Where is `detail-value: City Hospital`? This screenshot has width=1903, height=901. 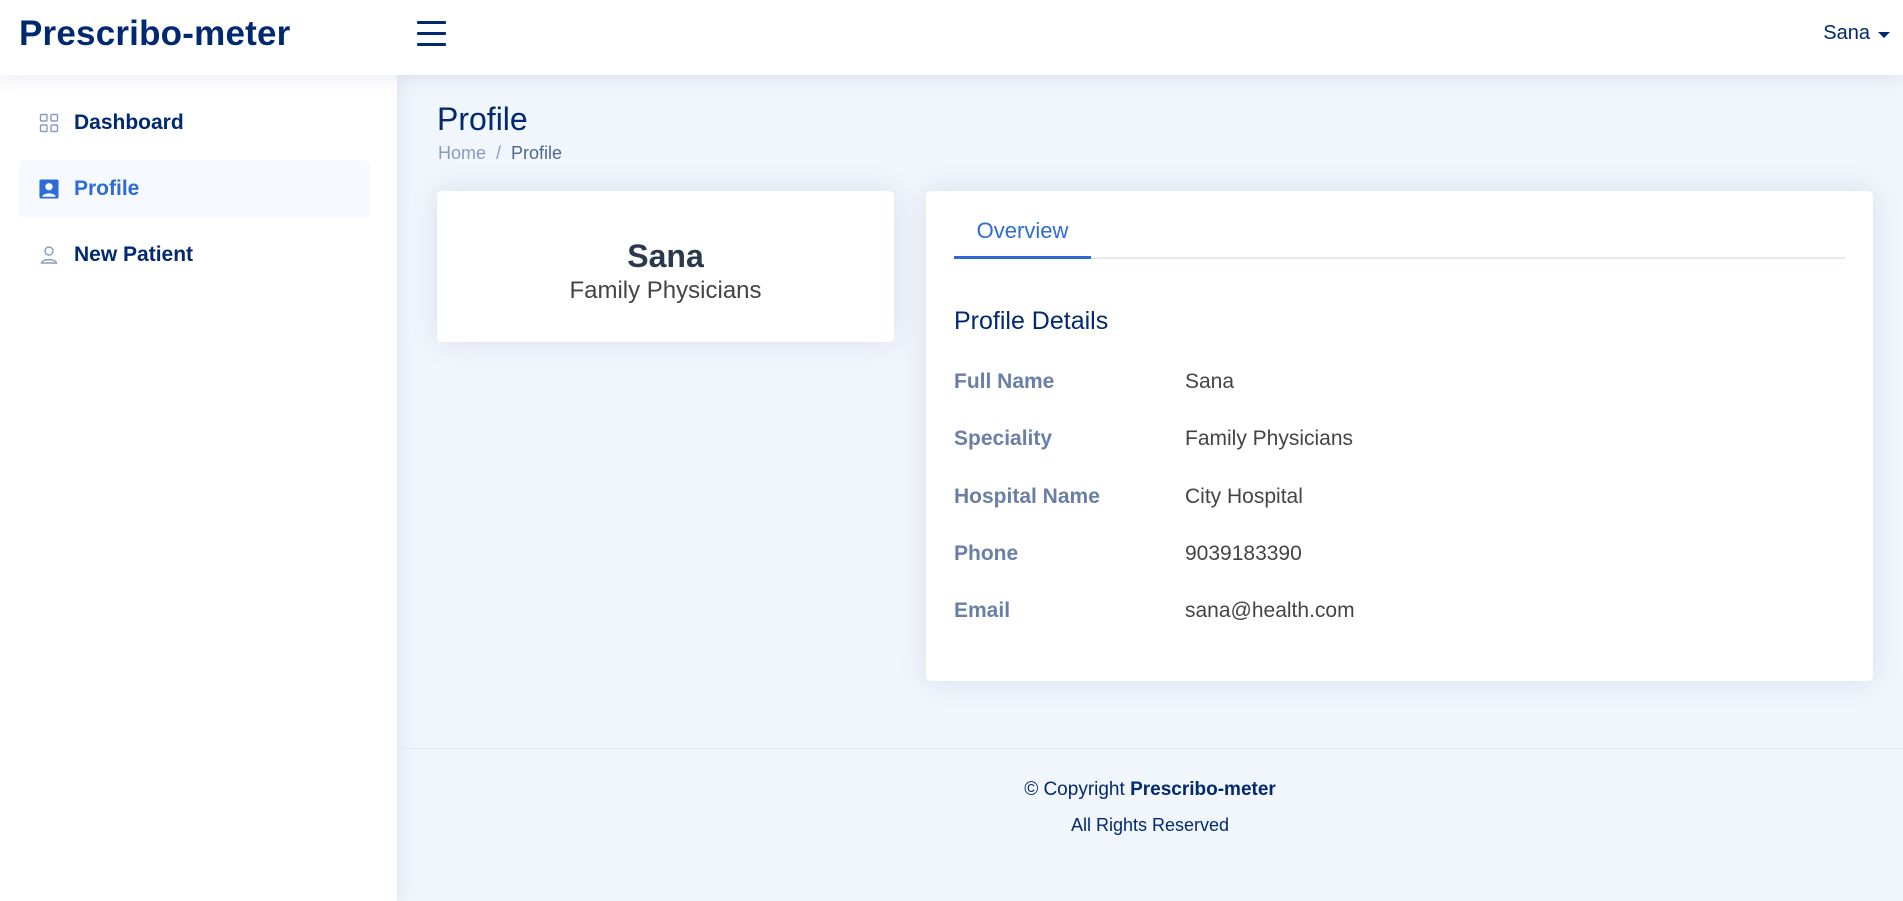
detail-value: City Hospital is located at coordinates (1244, 496).